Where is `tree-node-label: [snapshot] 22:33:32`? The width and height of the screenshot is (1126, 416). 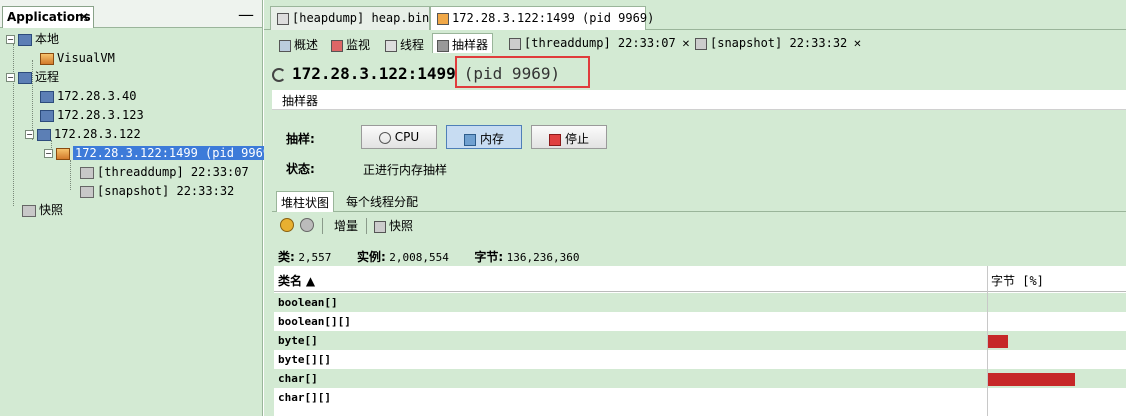 tree-node-label: [snapshot] 22:33:32 is located at coordinates (166, 191).